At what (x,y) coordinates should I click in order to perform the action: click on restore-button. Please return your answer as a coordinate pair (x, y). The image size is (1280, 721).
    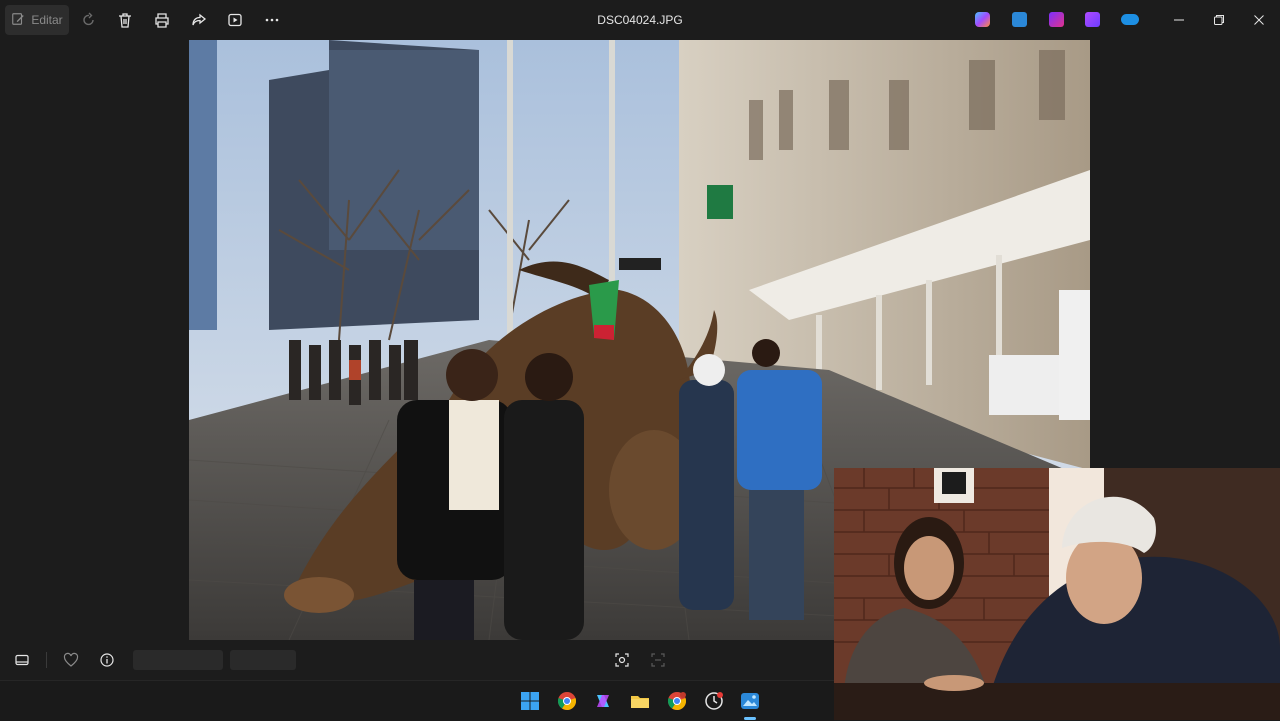
    Looking at the image, I should click on (1219, 20).